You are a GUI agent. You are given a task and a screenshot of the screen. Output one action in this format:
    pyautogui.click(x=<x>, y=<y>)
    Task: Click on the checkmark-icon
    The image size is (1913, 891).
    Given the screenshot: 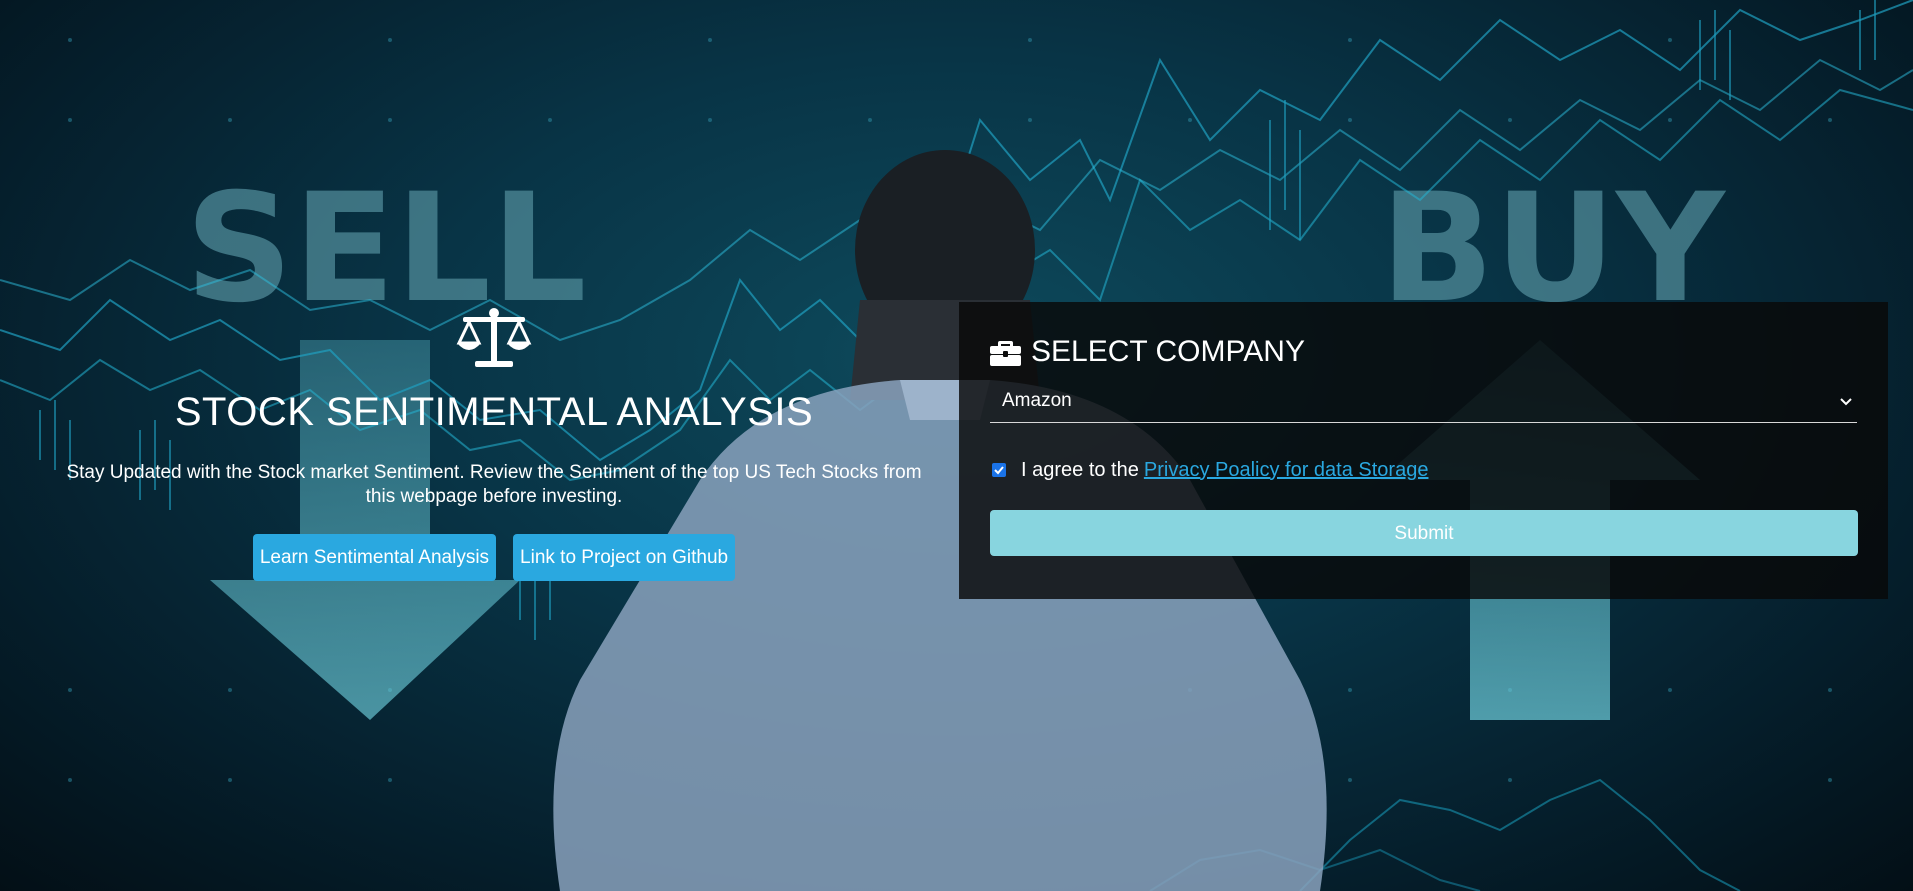 What is the action you would take?
    pyautogui.click(x=999, y=470)
    